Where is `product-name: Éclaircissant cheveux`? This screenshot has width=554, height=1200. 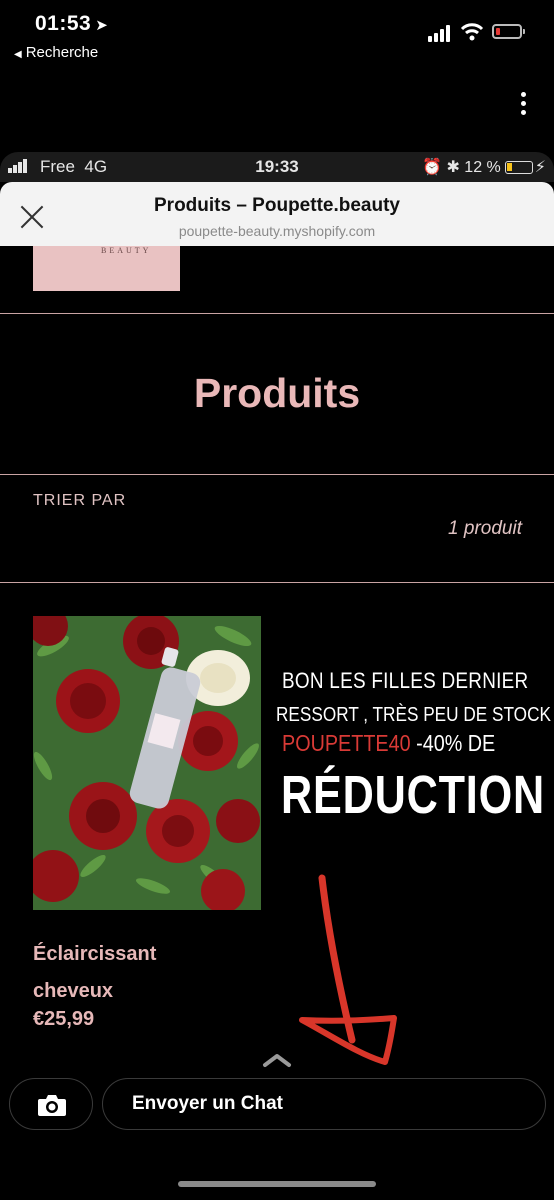
product-name: Éclaircissant cheveux is located at coordinates (133, 973).